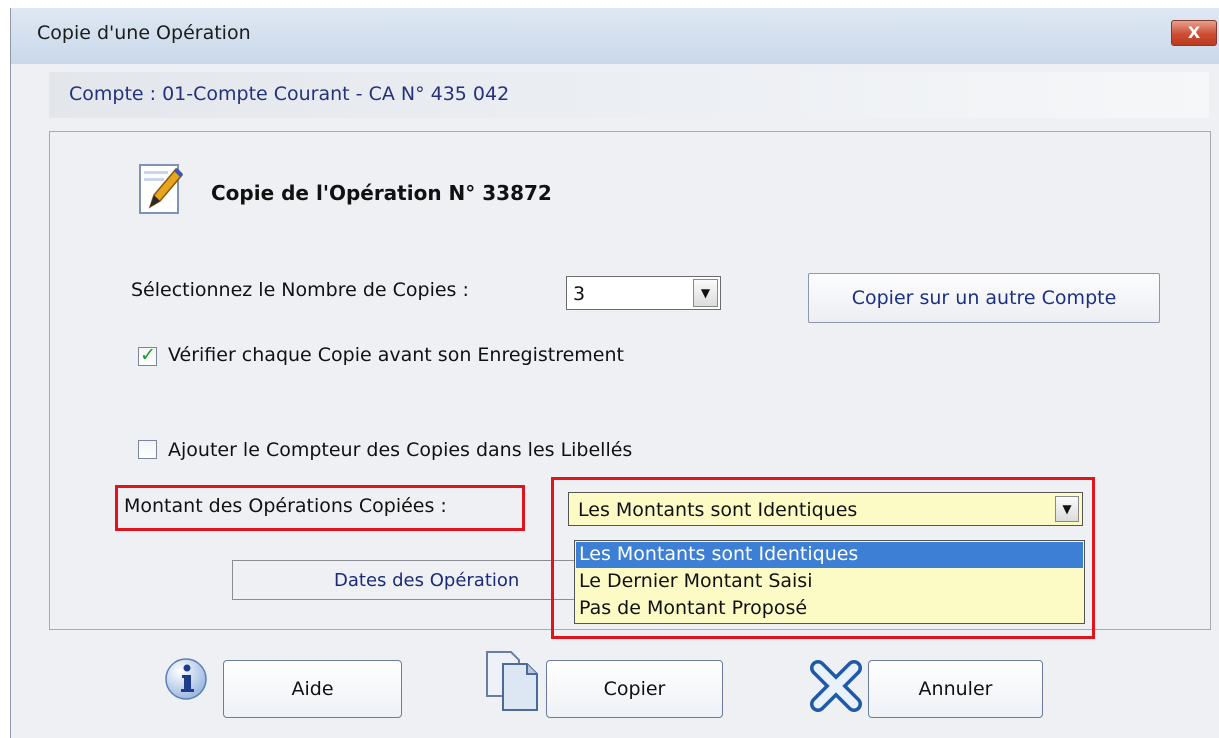  What do you see at coordinates (144, 33) in the screenshot?
I see `window-title: Copie d'une Opération` at bounding box center [144, 33].